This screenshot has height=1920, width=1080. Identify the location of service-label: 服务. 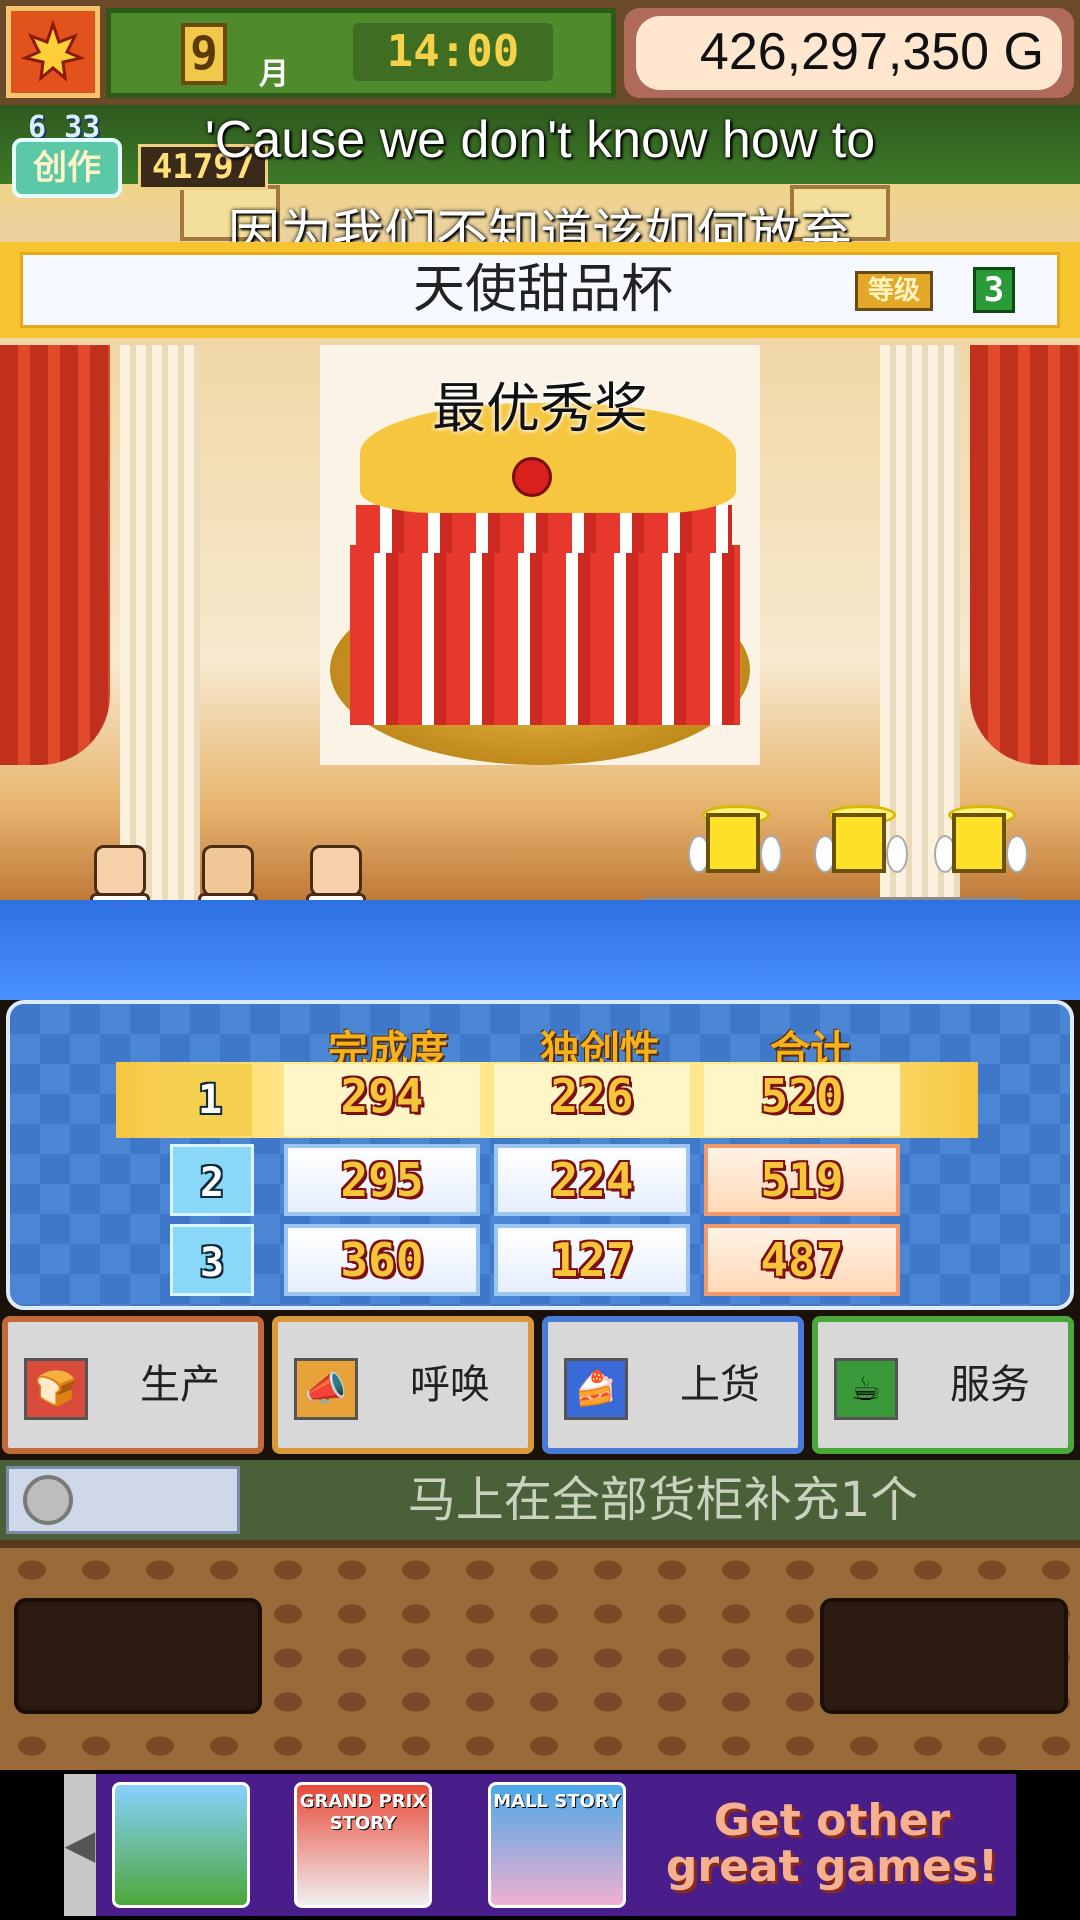
(990, 1385).